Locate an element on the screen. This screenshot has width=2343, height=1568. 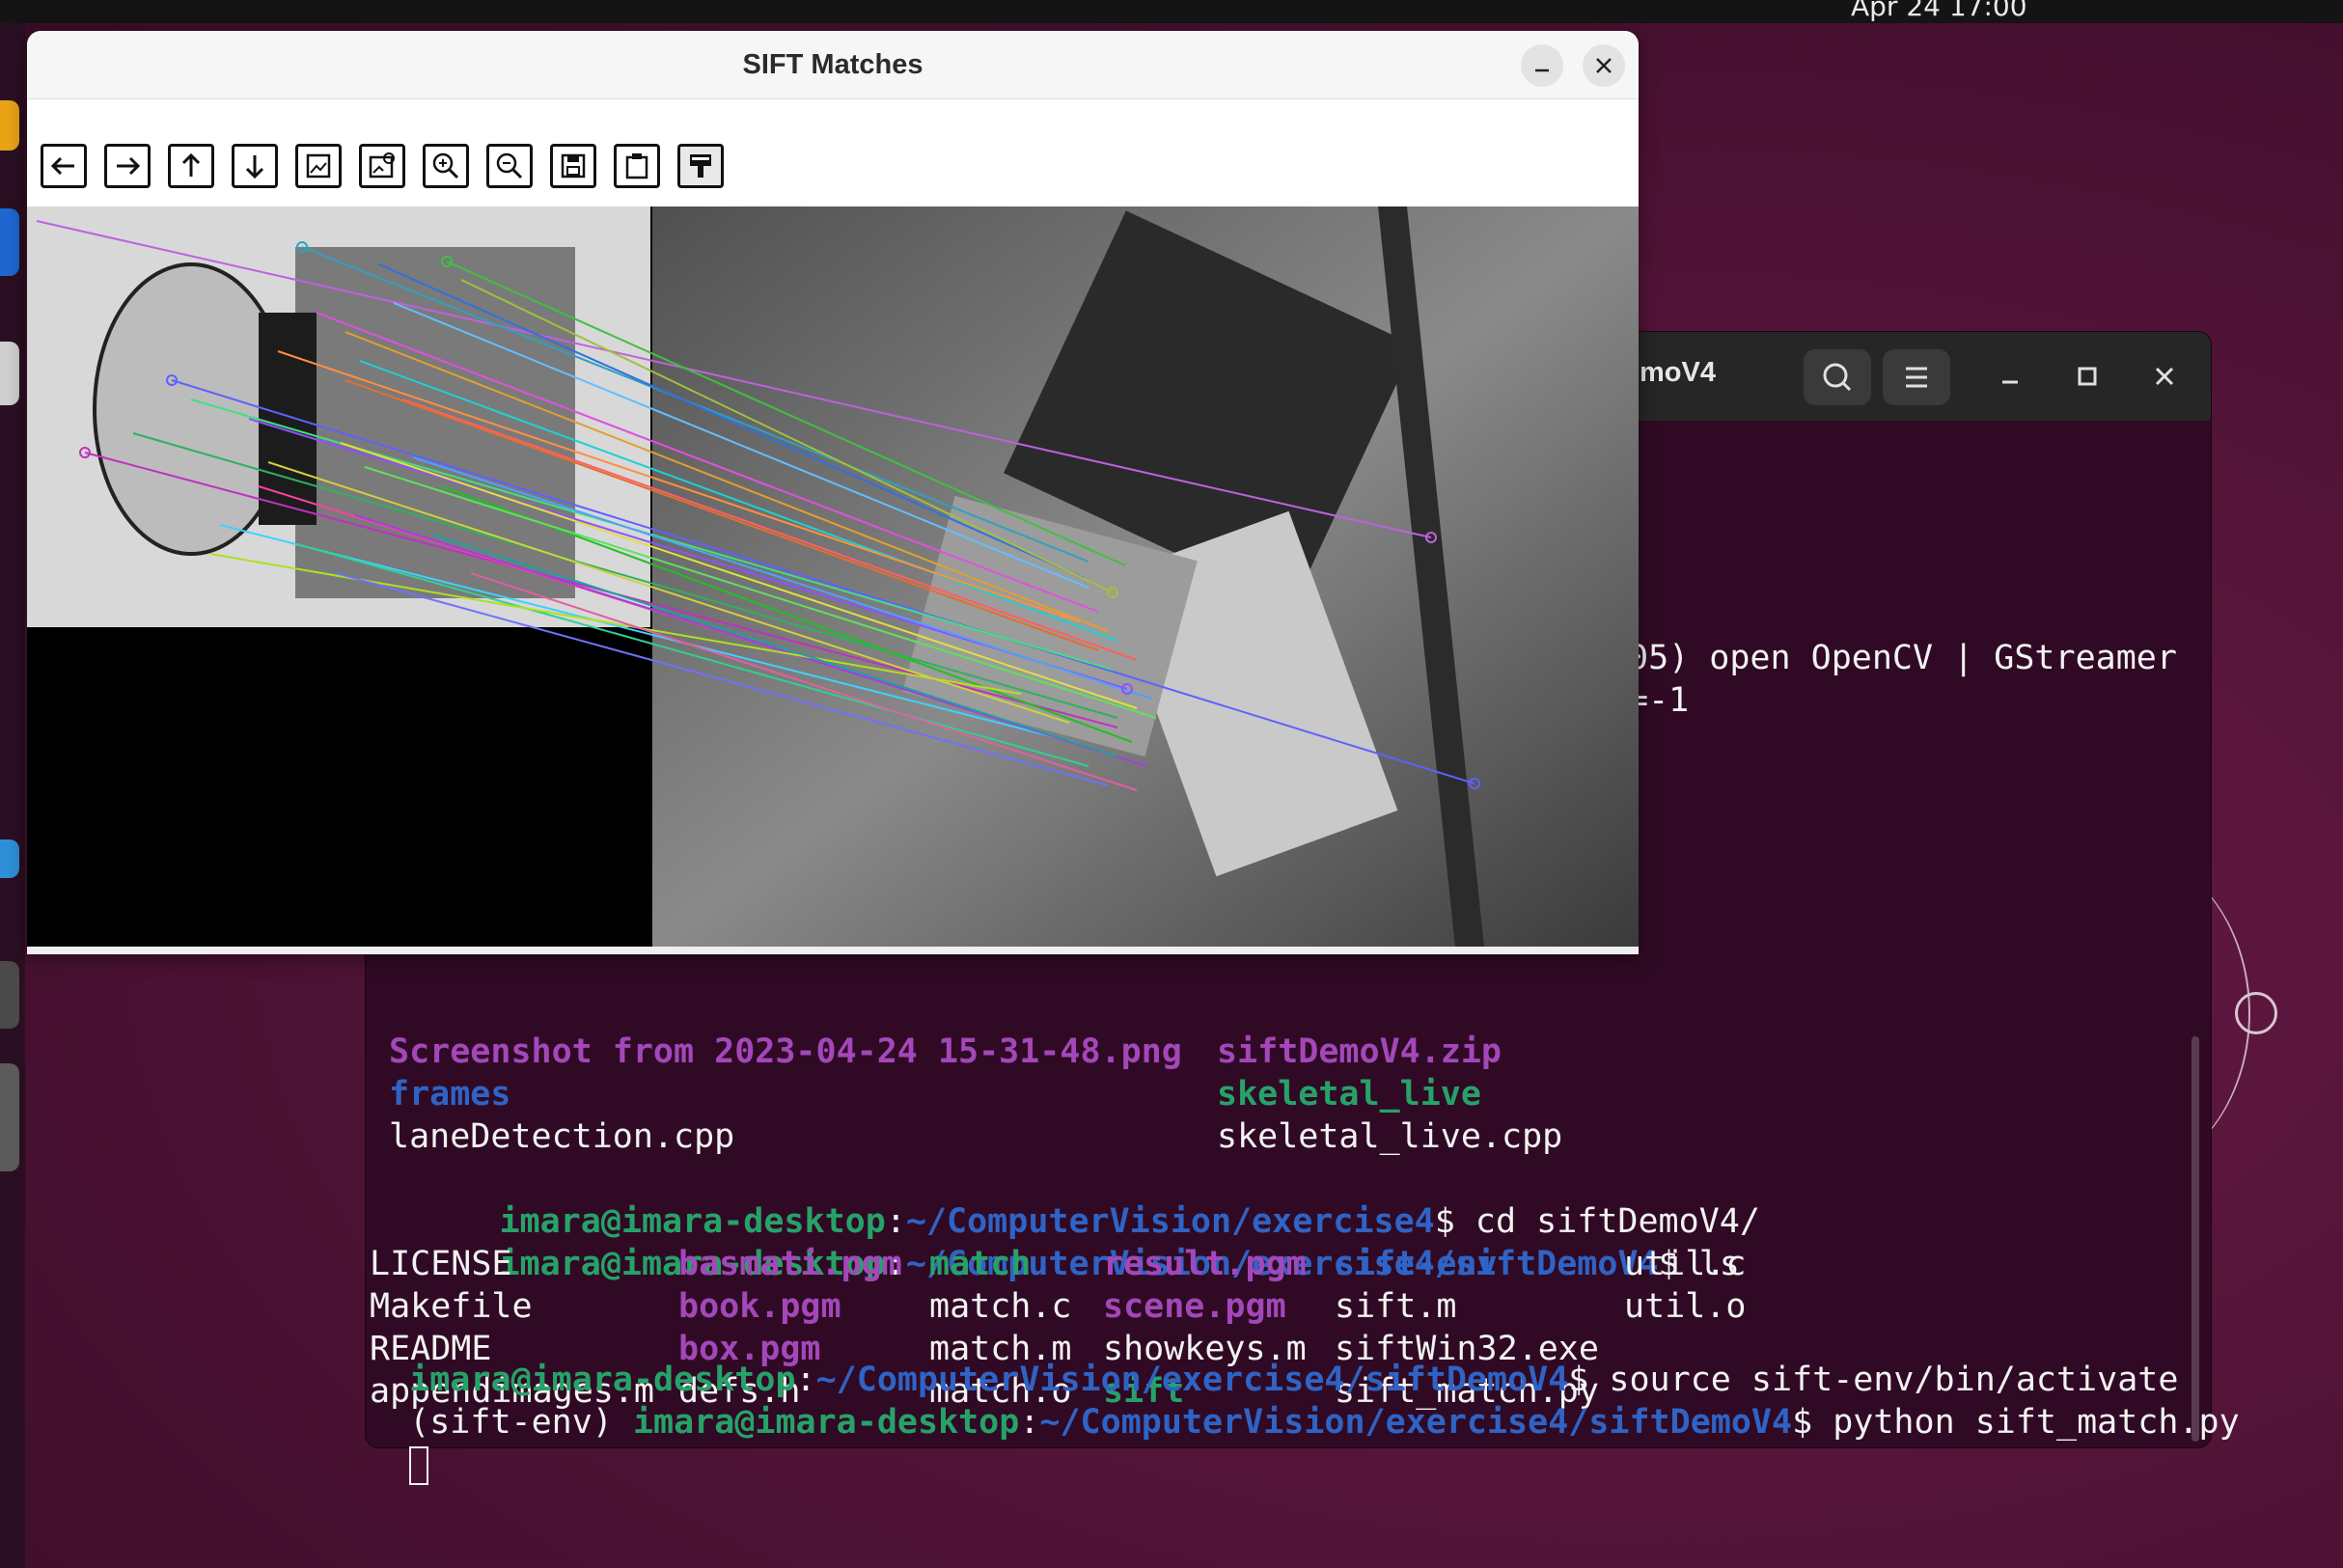
ls-entry: Screenshot from 2023-04-24 15-31-48.png is located at coordinates (785, 1051).